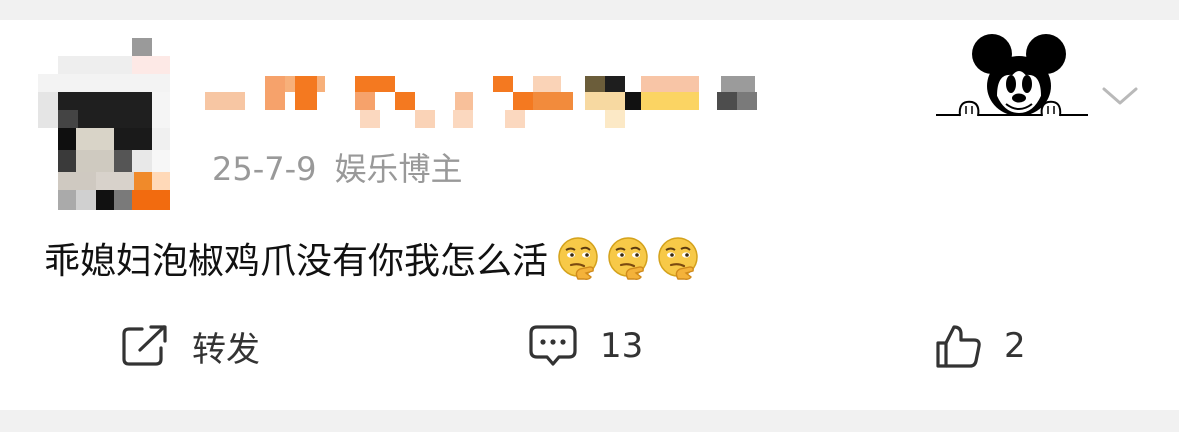 The width and height of the screenshot is (1179, 432). Describe the element at coordinates (226, 349) in the screenshot. I see `repost-label: 转发` at that location.